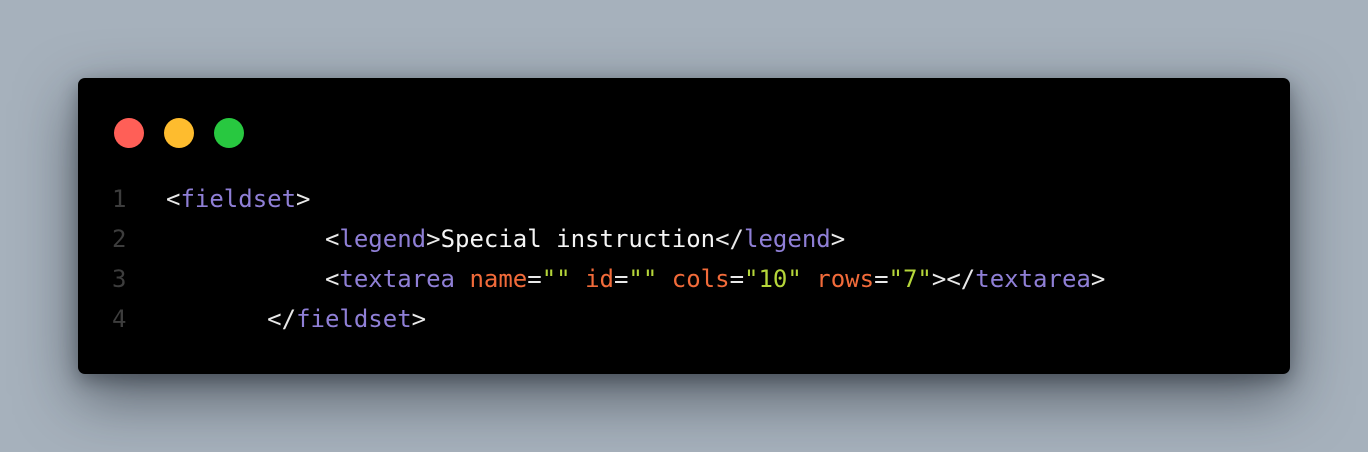 This screenshot has height=452, width=1368. I want to click on code-attribute: id, so click(599, 279).